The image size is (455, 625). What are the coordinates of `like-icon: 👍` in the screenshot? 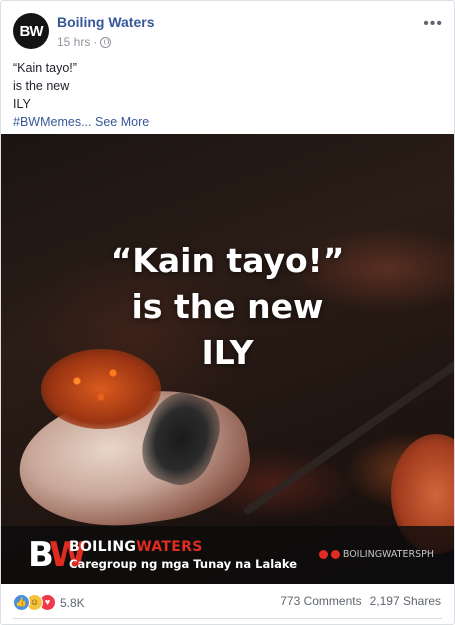 It's located at (21, 602).